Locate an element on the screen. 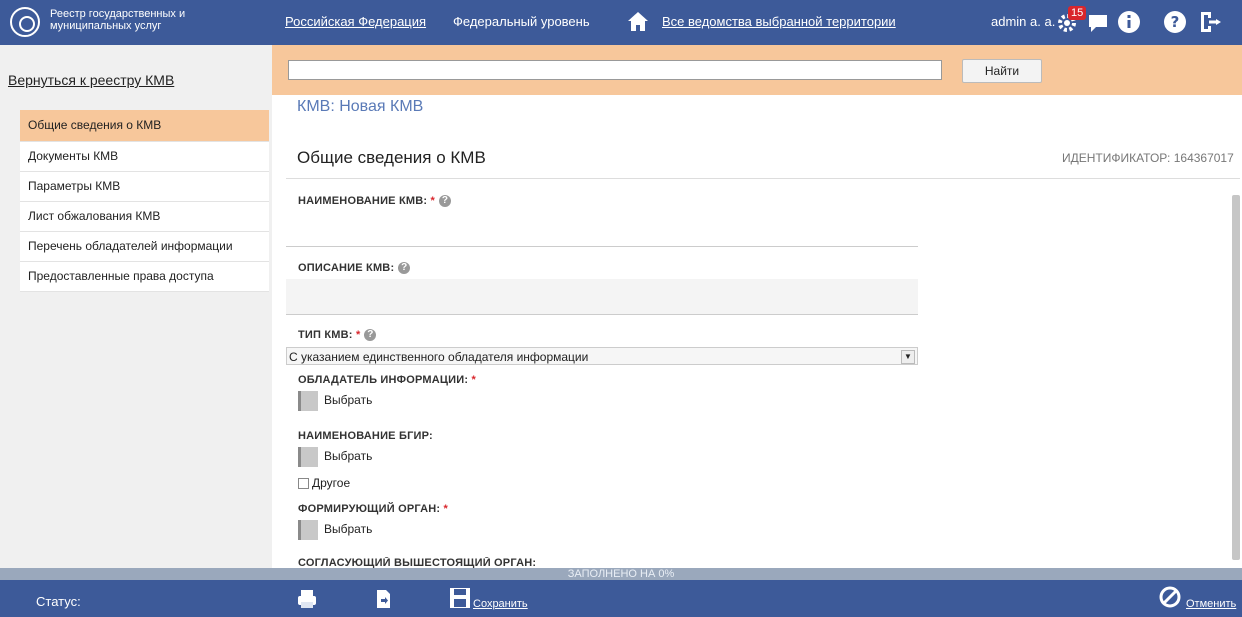 This screenshot has width=1242, height=617. name-field-label: НАИМЕНОВАНИЕ КМВ: *? is located at coordinates (375, 201).